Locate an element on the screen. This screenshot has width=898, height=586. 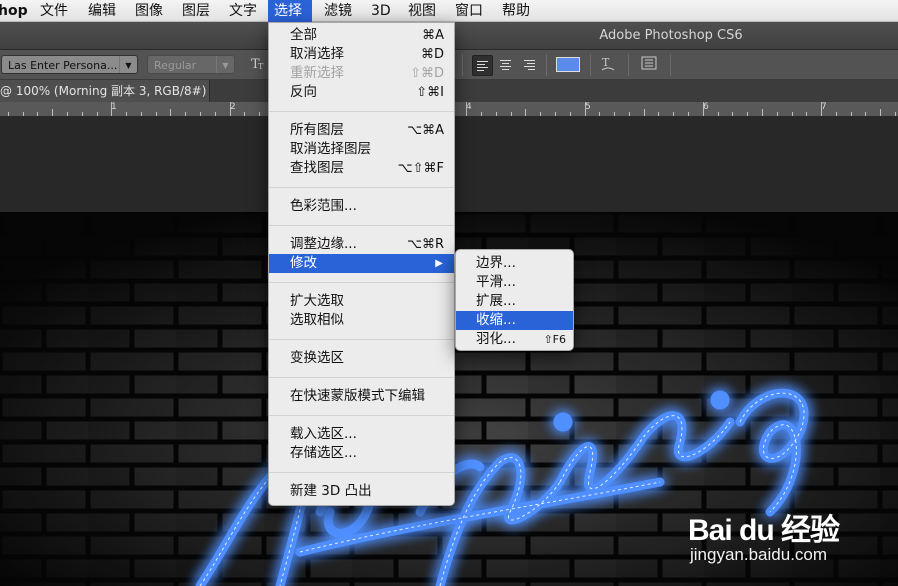
menu-item-refine-edge: 调整边缘... ⌥⌘R is located at coordinates (361, 244).